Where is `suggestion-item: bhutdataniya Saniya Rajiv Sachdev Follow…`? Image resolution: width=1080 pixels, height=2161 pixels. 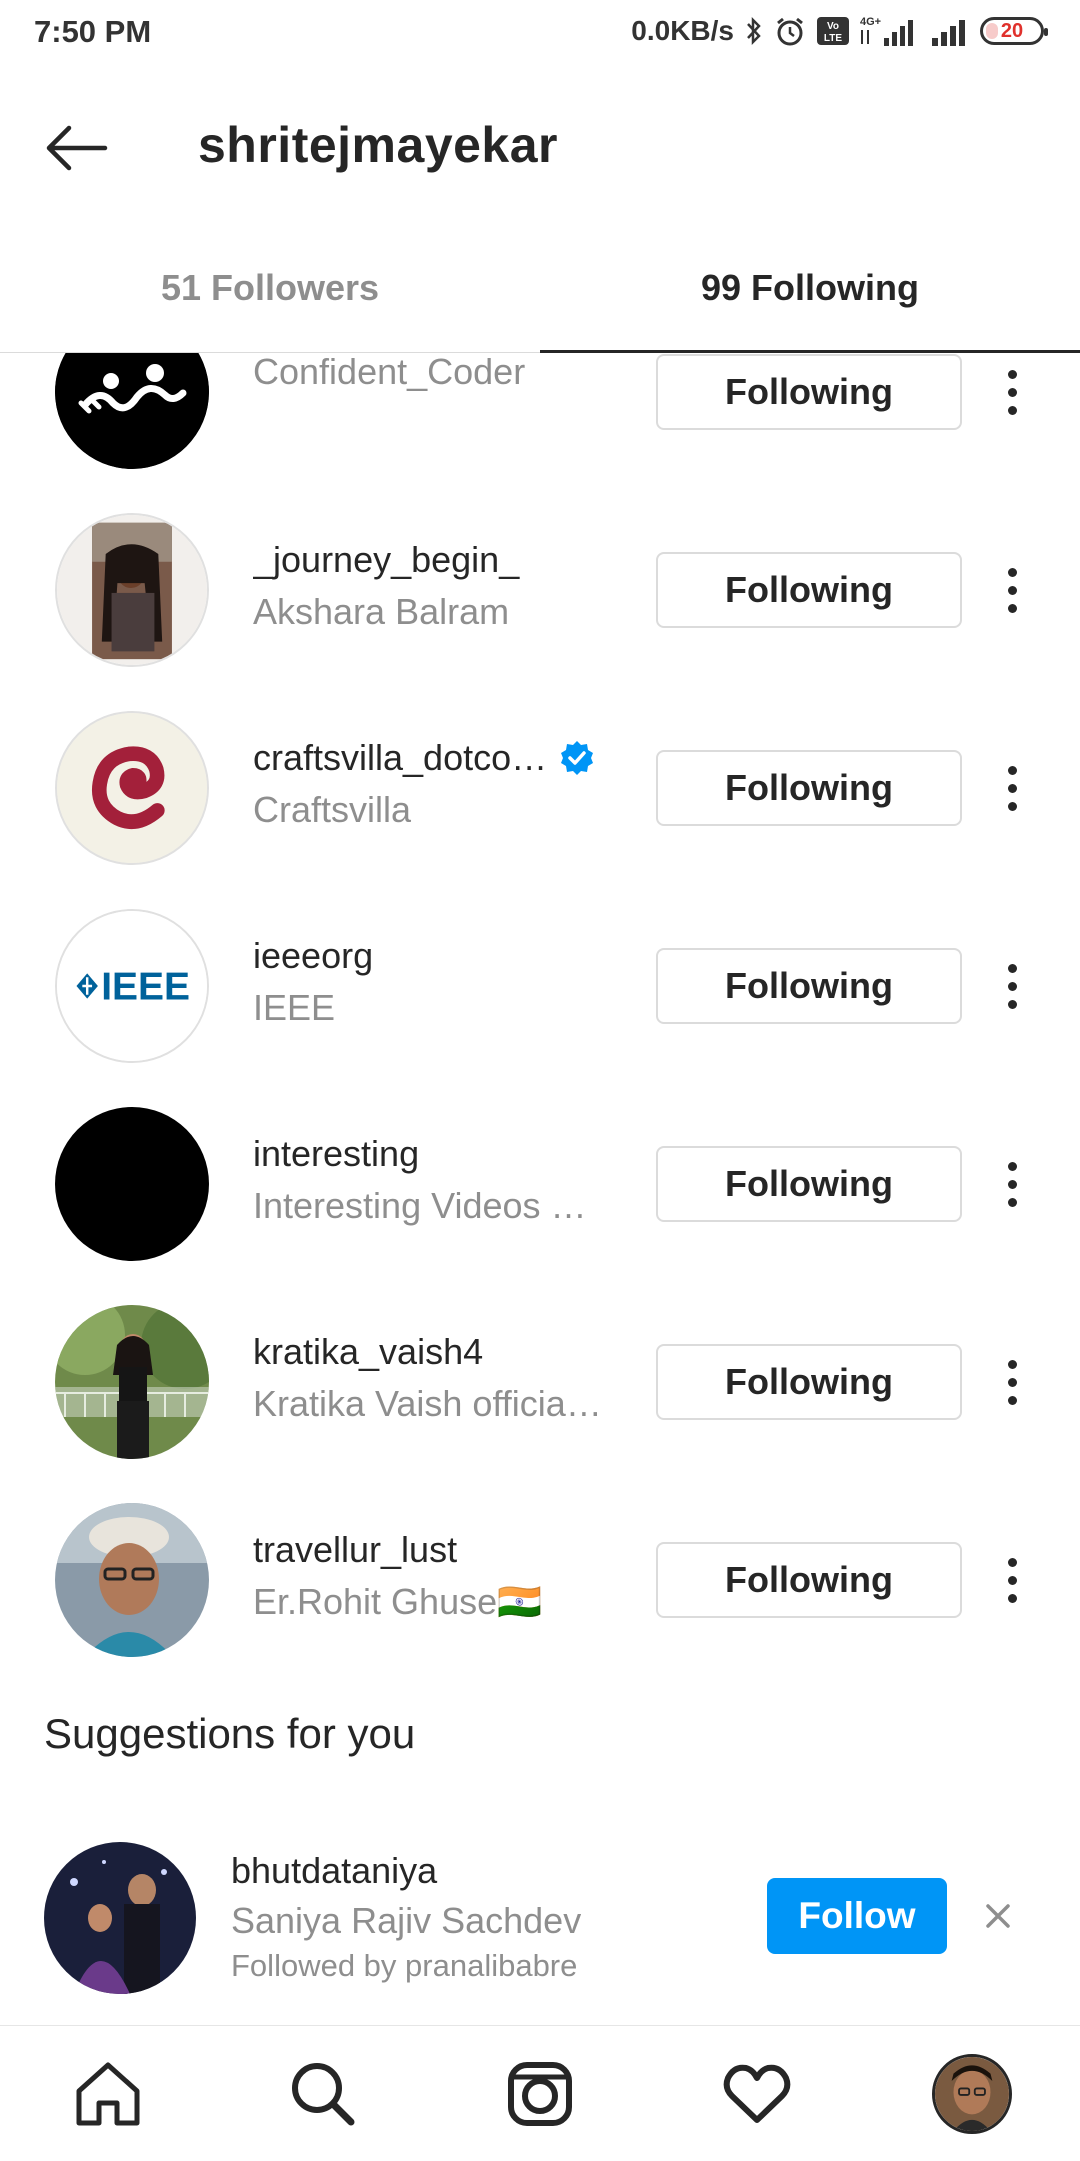
suggestion-item: bhutdataniya Saniya Rajiv Sachdev Follow… is located at coordinates (540, 1923).